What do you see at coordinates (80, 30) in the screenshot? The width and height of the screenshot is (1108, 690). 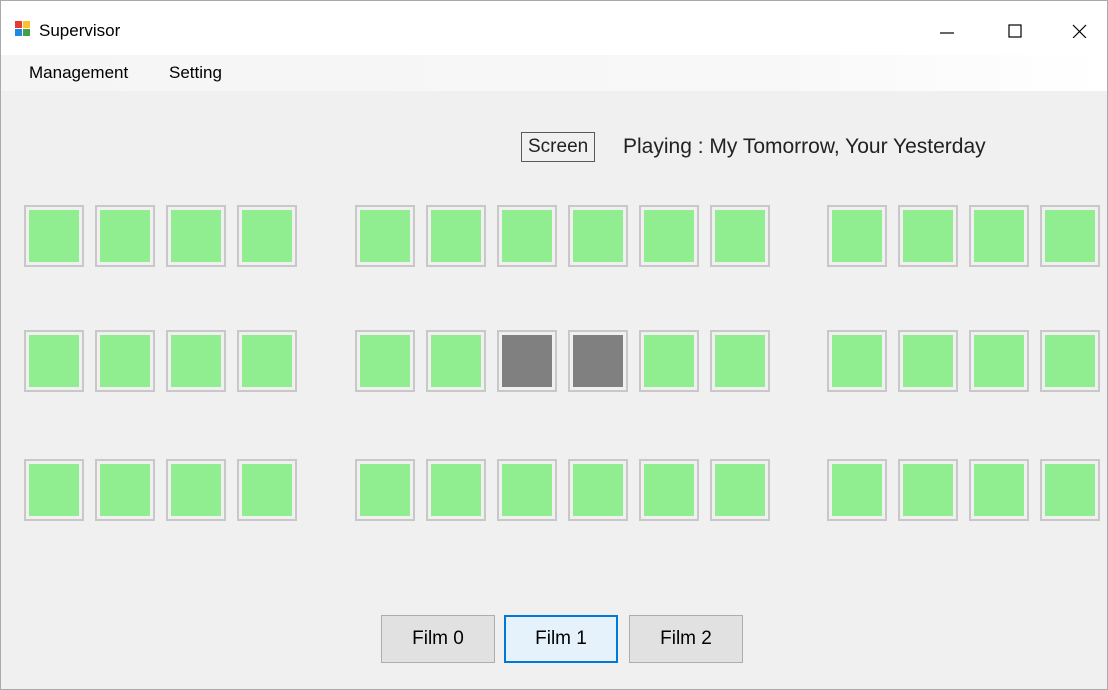 I see `window-title: Supervisor` at bounding box center [80, 30].